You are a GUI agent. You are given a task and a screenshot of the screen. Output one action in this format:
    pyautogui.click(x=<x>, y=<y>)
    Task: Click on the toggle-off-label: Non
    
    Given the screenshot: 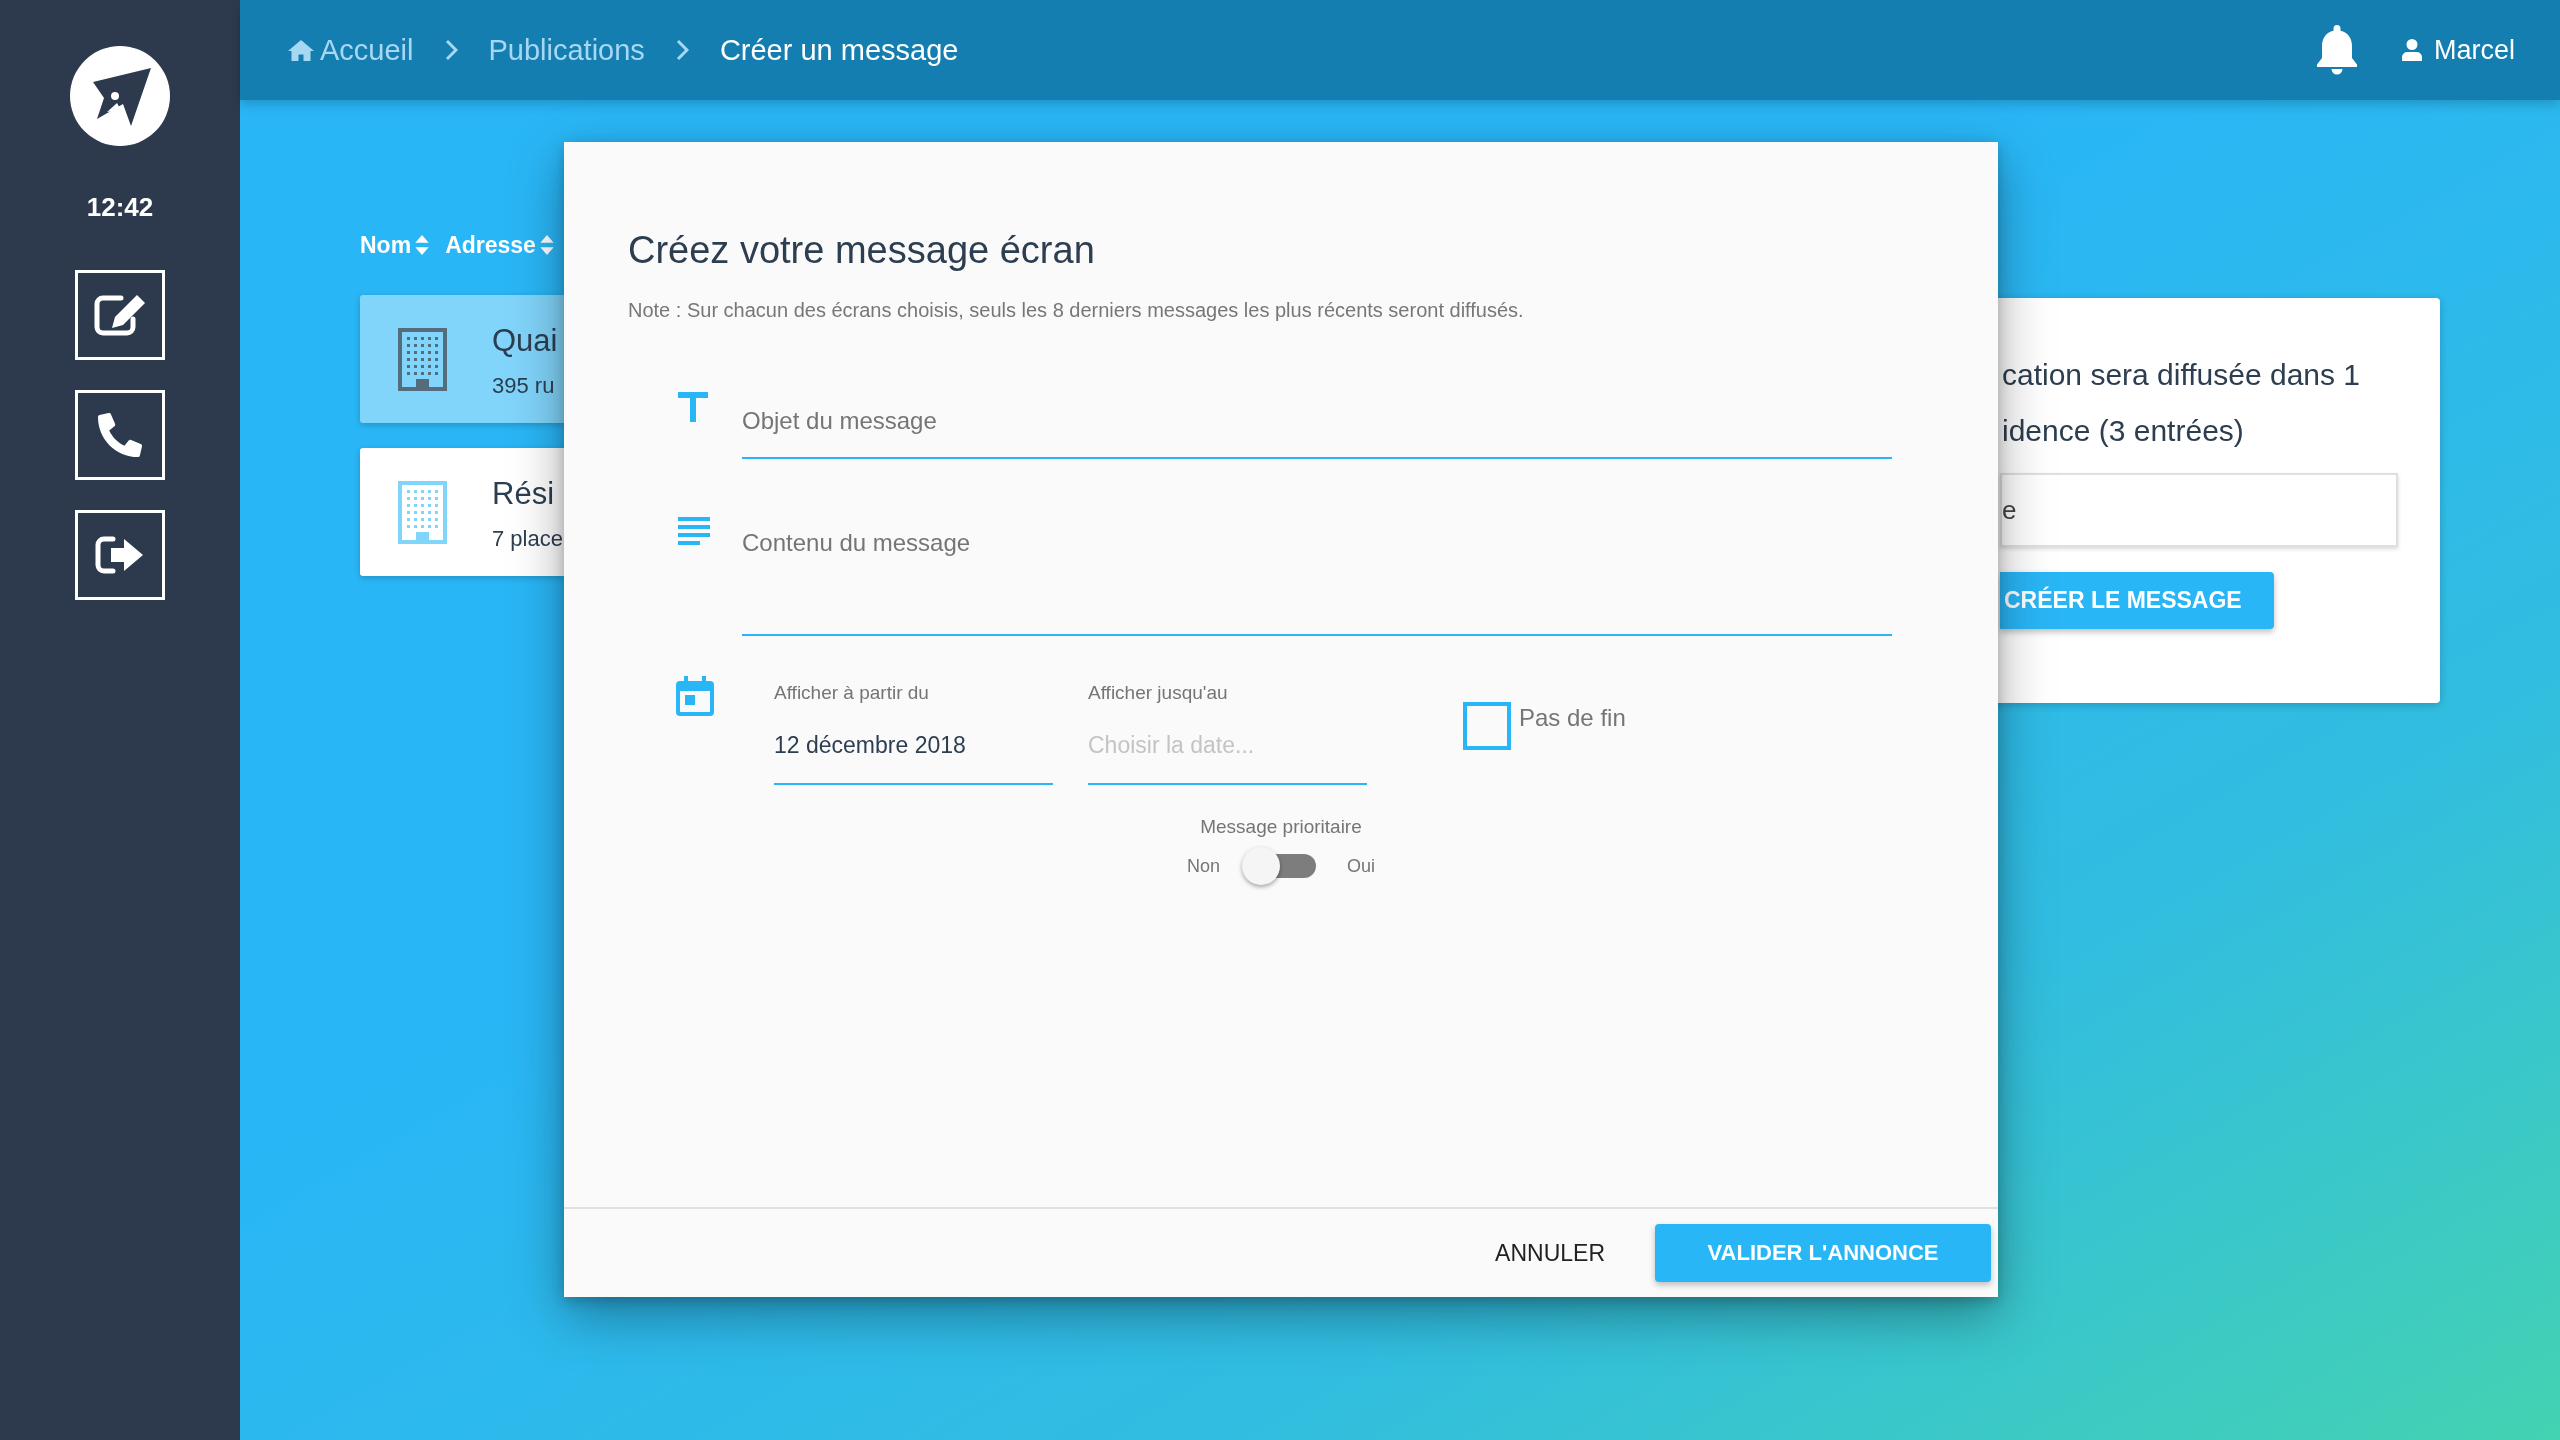 What is the action you would take?
    pyautogui.click(x=1203, y=866)
    